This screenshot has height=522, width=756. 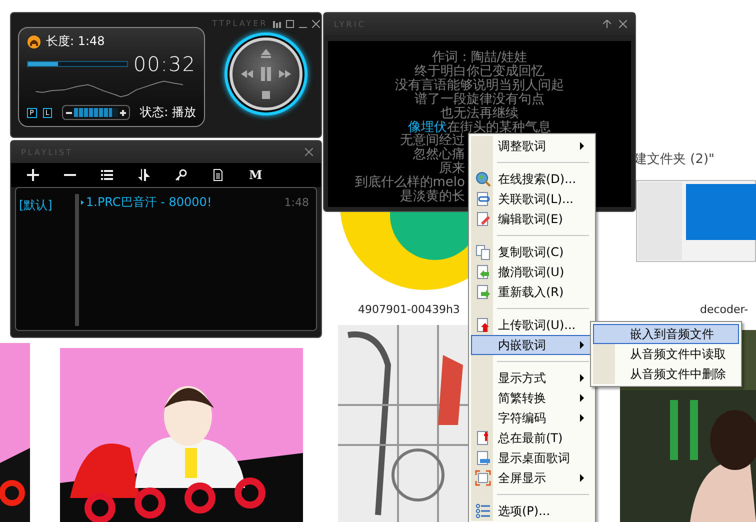 I want to click on brand-label: TTPLAYER, so click(x=240, y=23).